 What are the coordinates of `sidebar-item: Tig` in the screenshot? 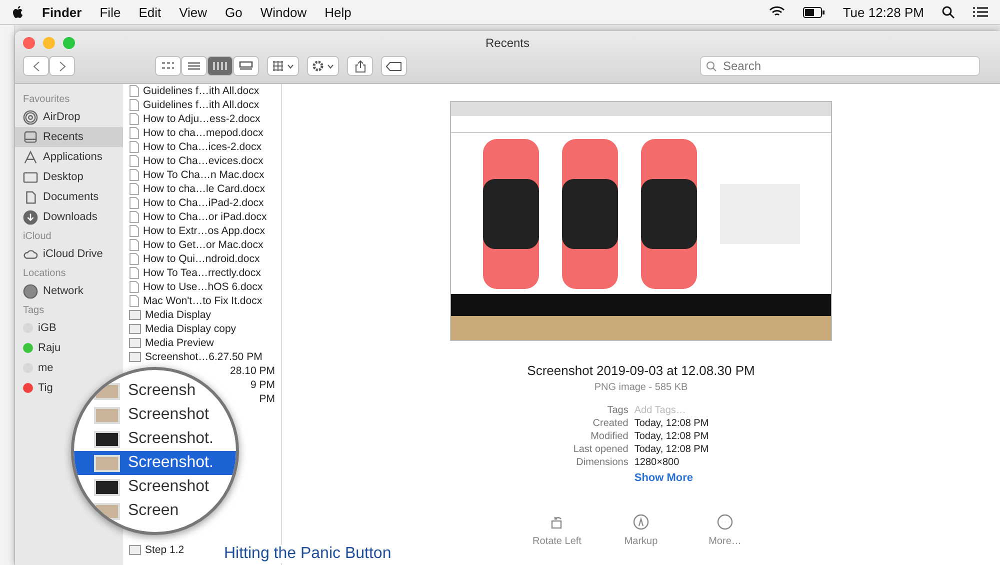 It's located at (38, 388).